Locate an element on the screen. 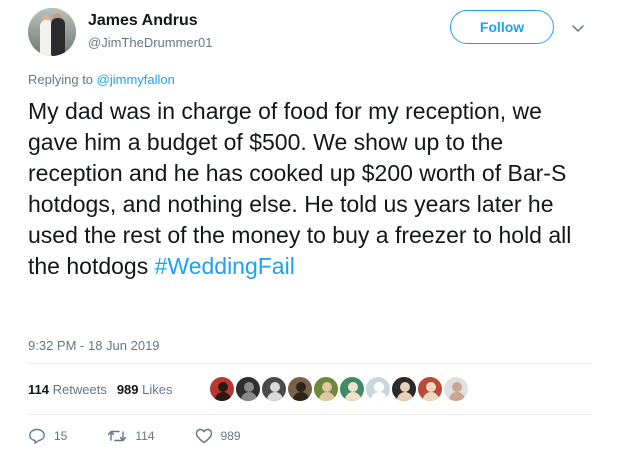 The image size is (620, 451). retweets-count: 114 is located at coordinates (38, 389).